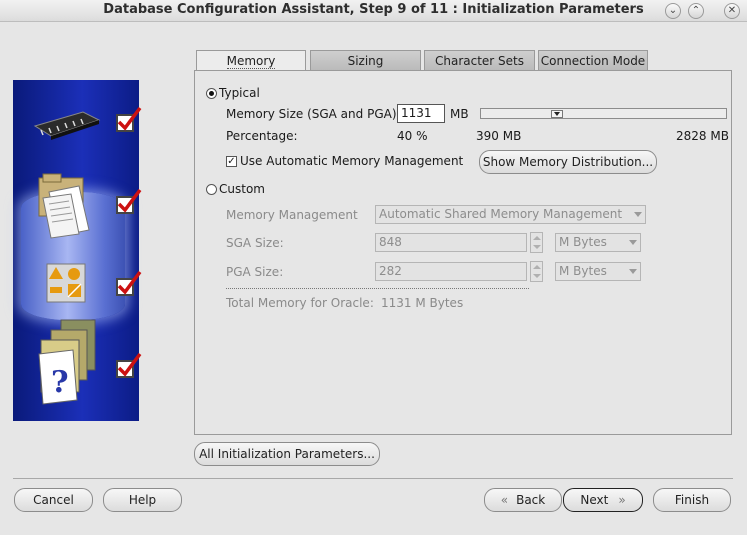 Image resolution: width=747 pixels, height=535 pixels. What do you see at coordinates (499, 136) in the screenshot?
I see `slider-min-label: 390 MB` at bounding box center [499, 136].